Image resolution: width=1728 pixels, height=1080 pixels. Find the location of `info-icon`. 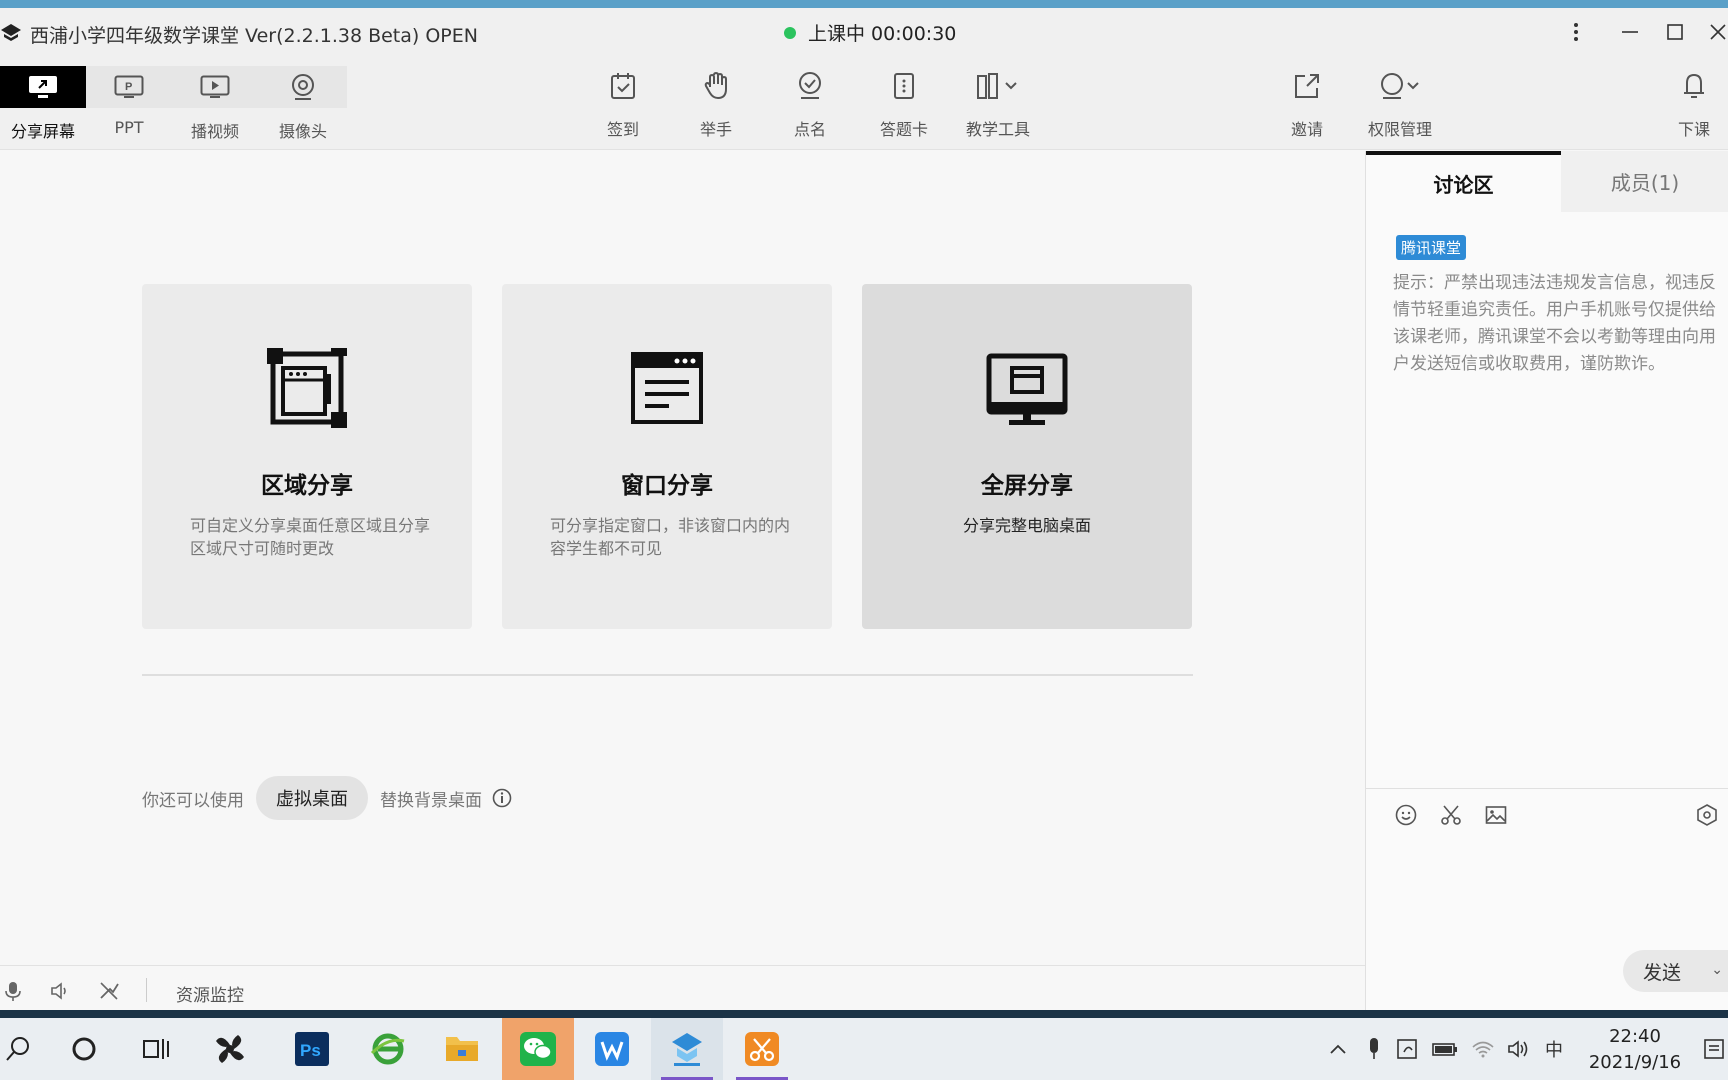

info-icon is located at coordinates (502, 798).